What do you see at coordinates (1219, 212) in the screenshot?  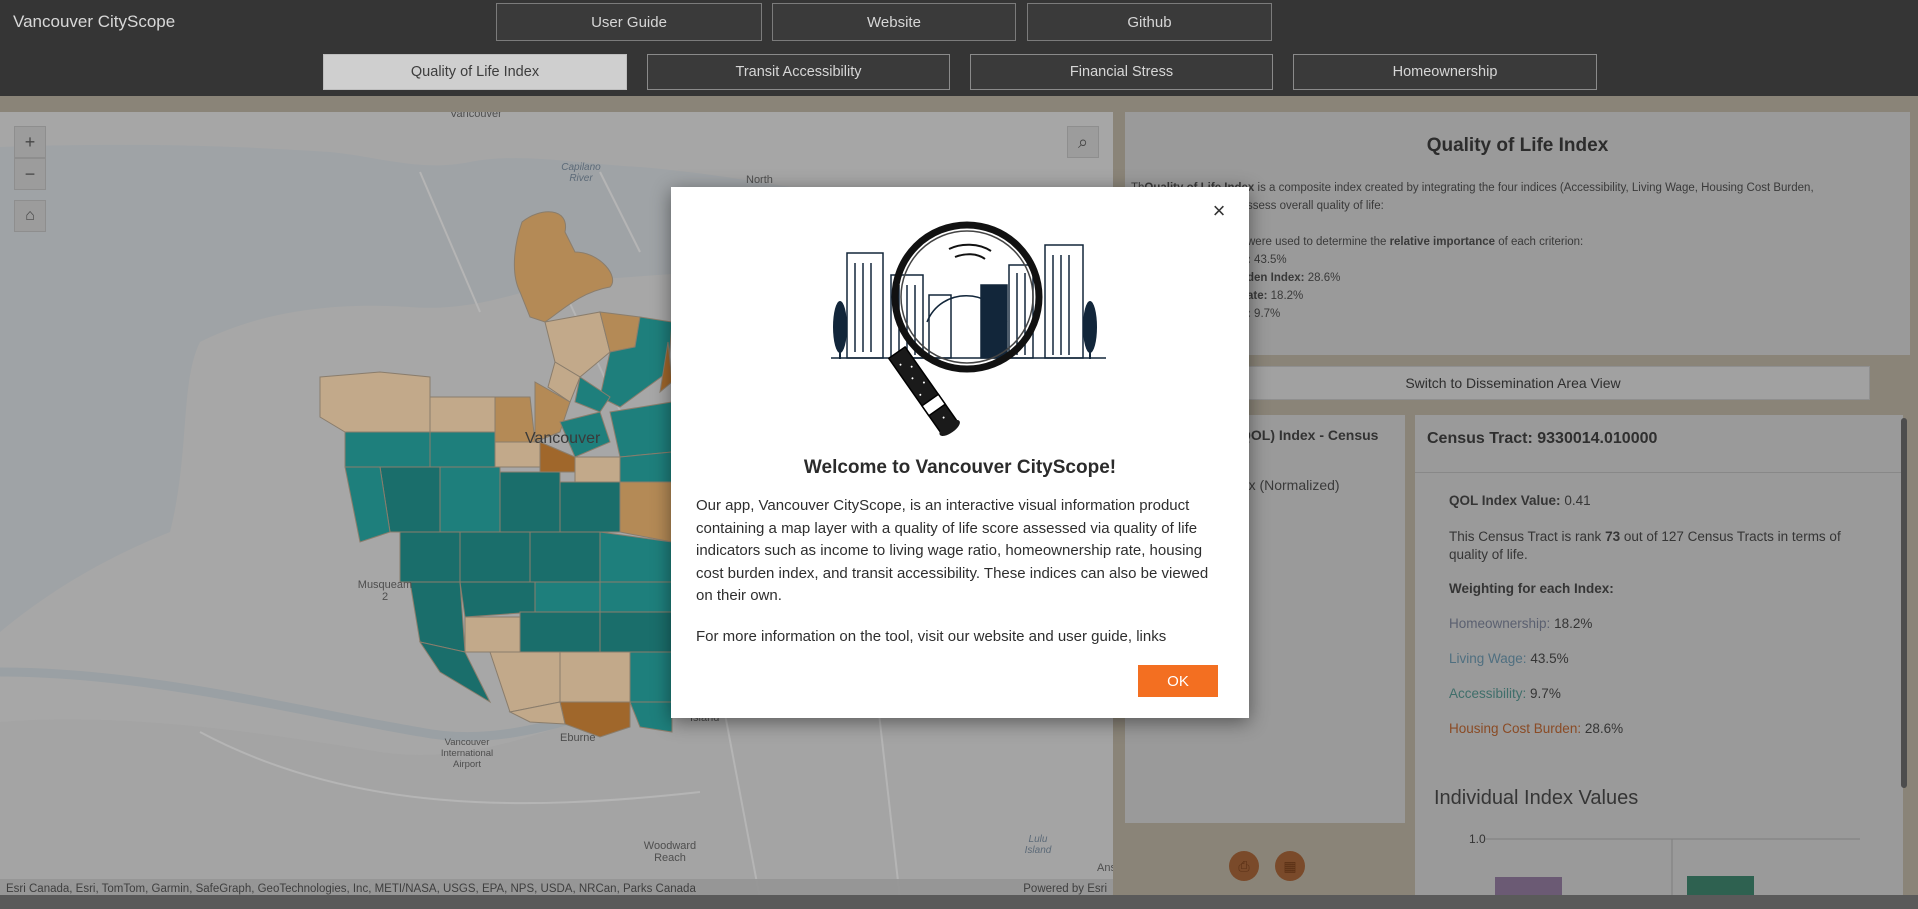 I see `close-icon: ×` at bounding box center [1219, 212].